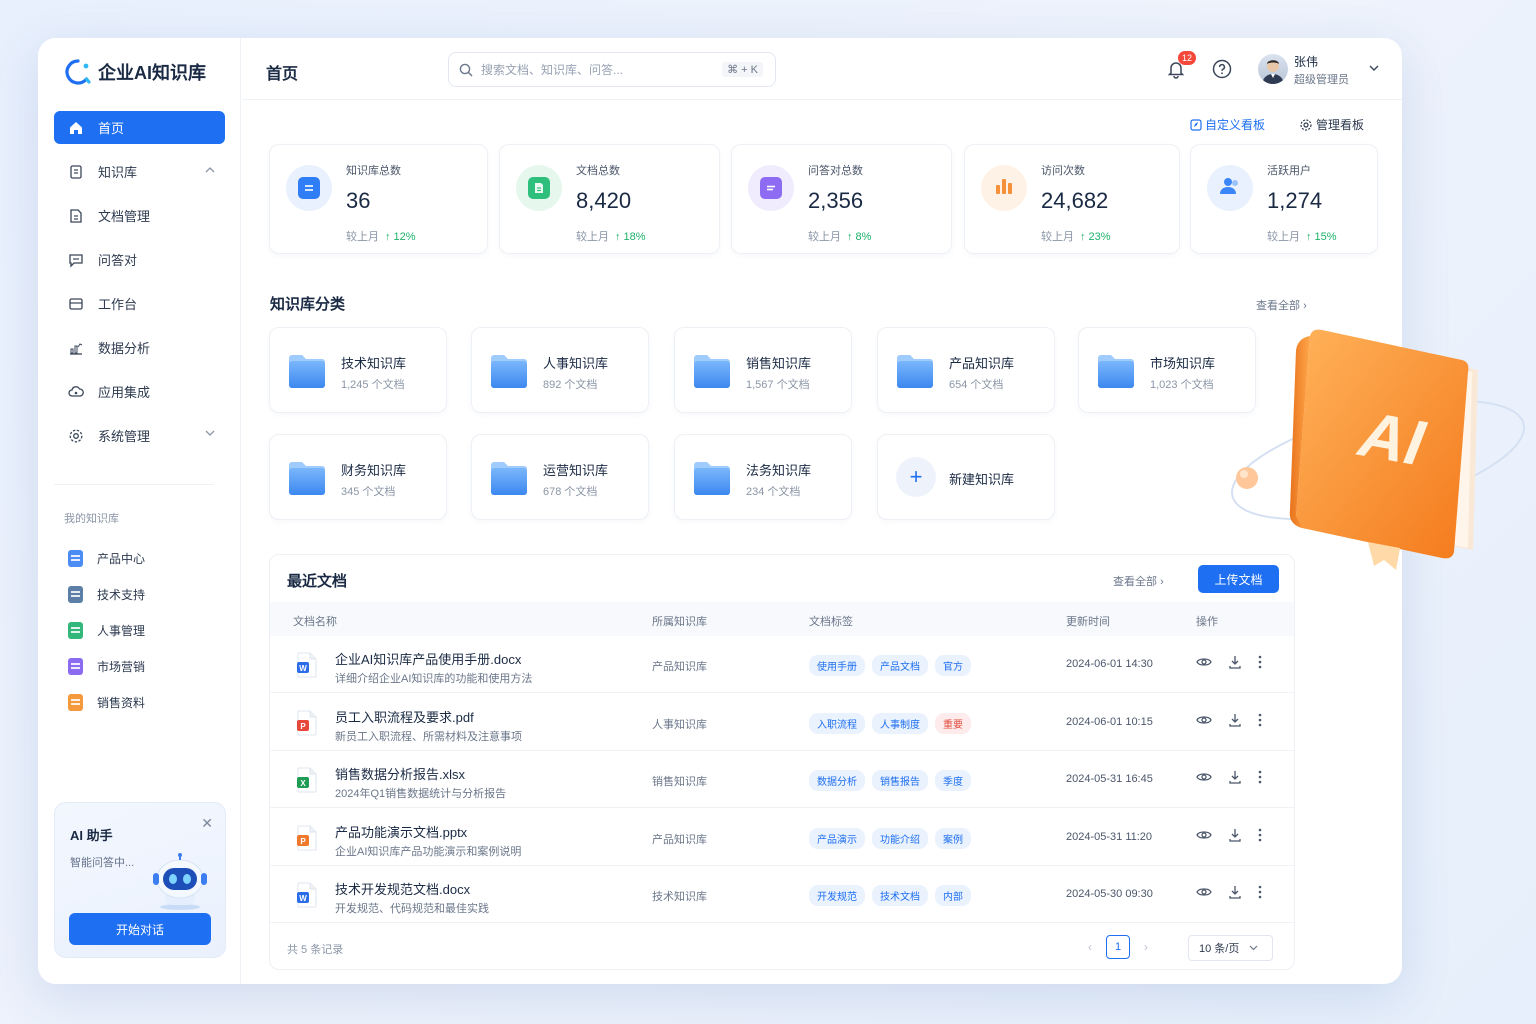 The height and width of the screenshot is (1024, 1536). What do you see at coordinates (358, 477) in the screenshot?
I see `kb-card: 财务知识库 345 个文档` at bounding box center [358, 477].